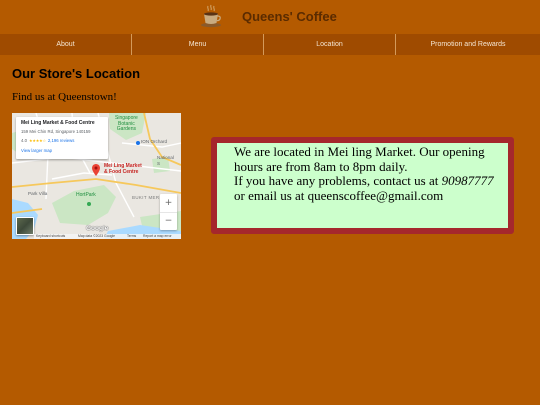 Image resolution: width=540 pixels, height=405 pixels. I want to click on map-label-hortpark: HortPark, so click(86, 195).